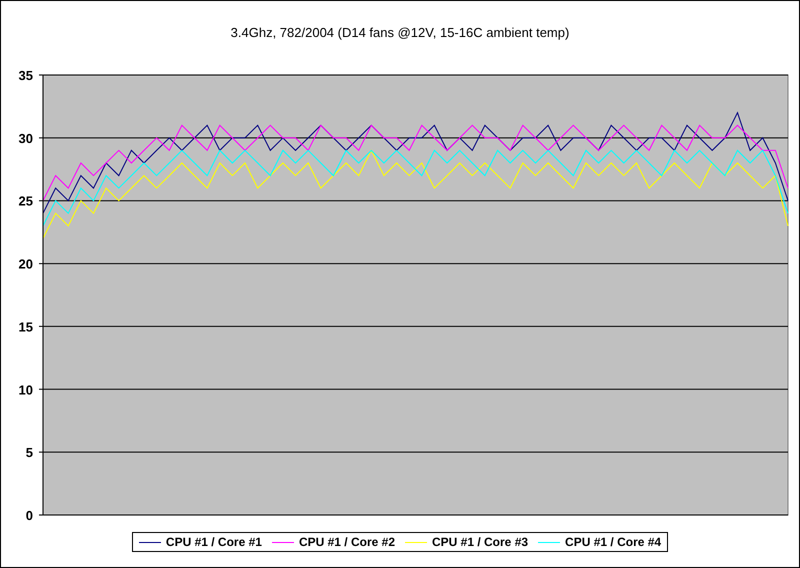 Image resolution: width=800 pixels, height=568 pixels. Describe the element at coordinates (25, 326) in the screenshot. I see `axis-tick-label: 15` at that location.